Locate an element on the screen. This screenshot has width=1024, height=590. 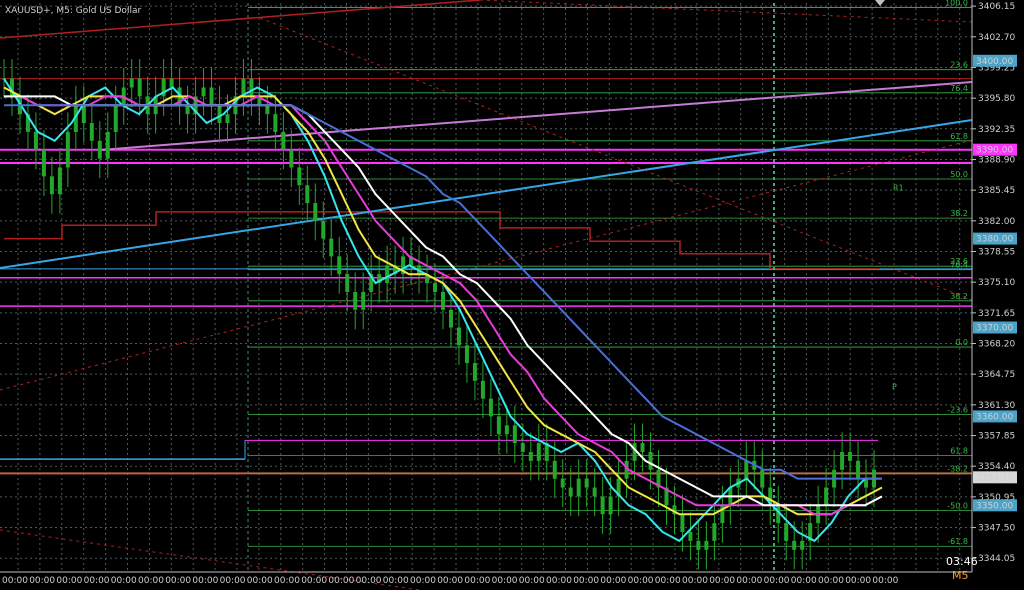
fib-label: -38.2 is located at coordinates (957, 468).